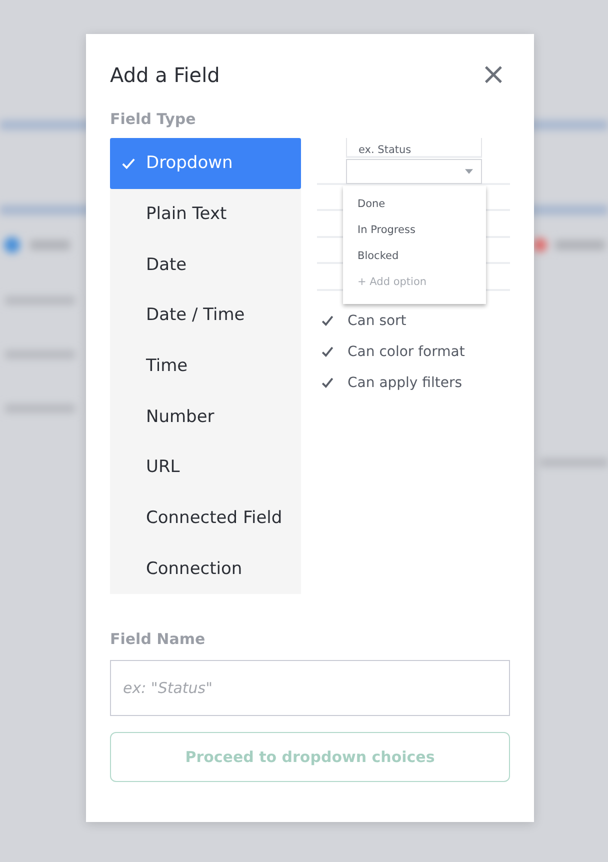  I want to click on capability-text: Can color format, so click(406, 352).